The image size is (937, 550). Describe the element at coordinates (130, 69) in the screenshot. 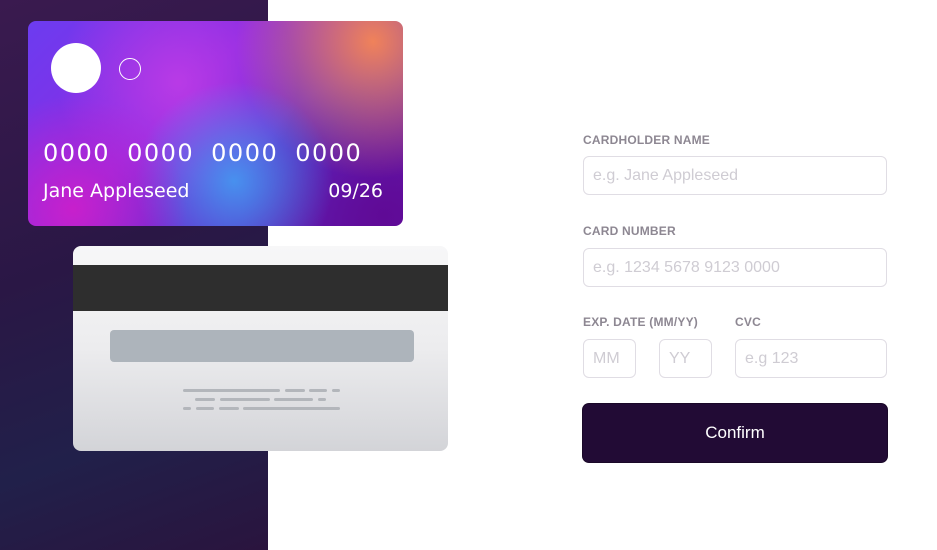

I see `card-logo-outline-circle-icon` at that location.